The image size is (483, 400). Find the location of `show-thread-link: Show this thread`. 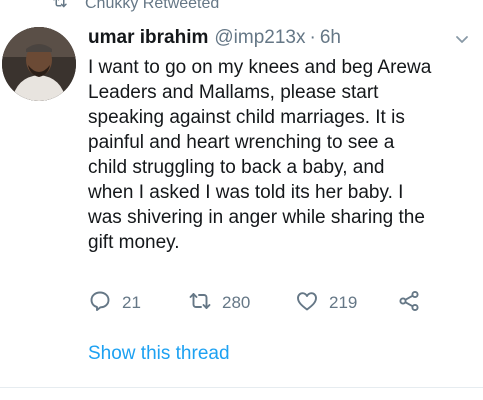

show-thread-link: Show this thread is located at coordinates (159, 354).